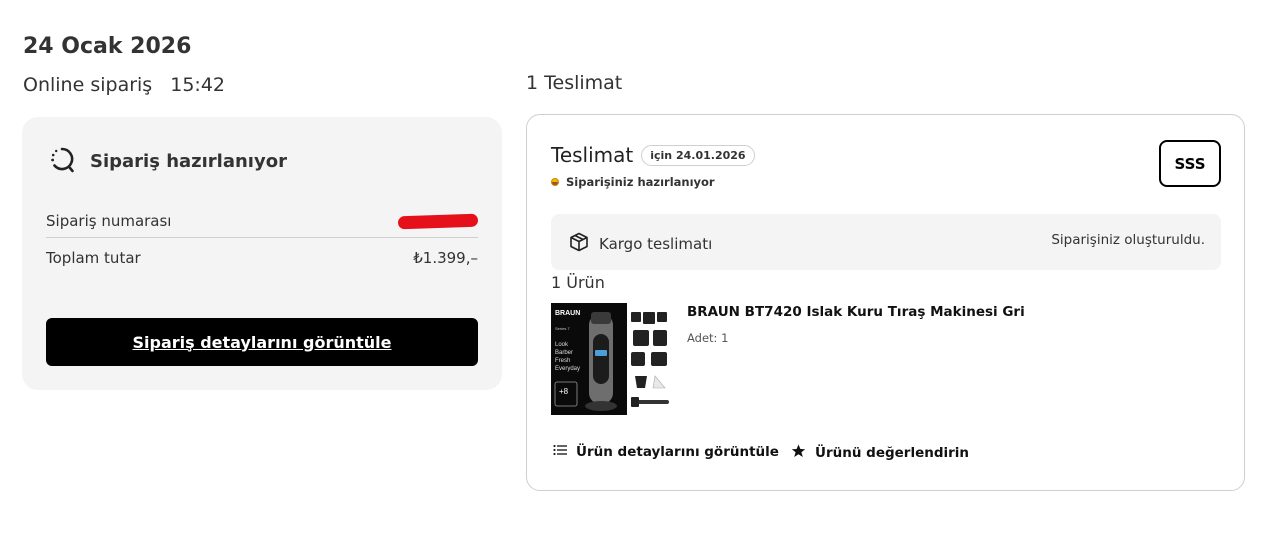 This screenshot has height=534, width=1271. I want to click on delivery-status: Siparişiniz hazırlanıyor, so click(633, 182).